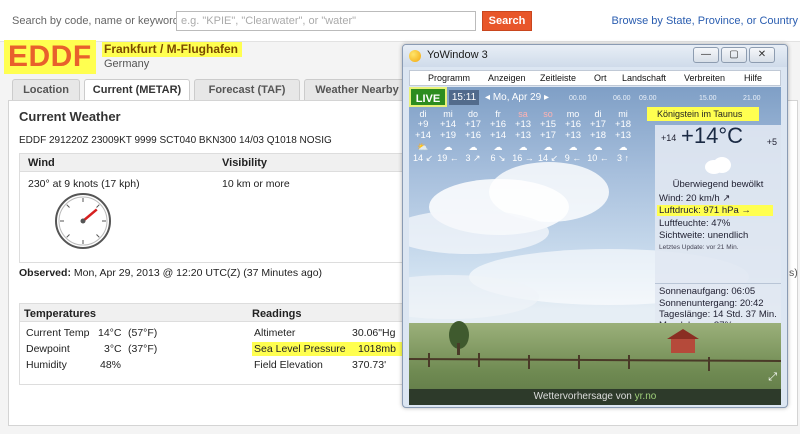  I want to click on row-slp-label: Sea Level Pressure, so click(300, 349).